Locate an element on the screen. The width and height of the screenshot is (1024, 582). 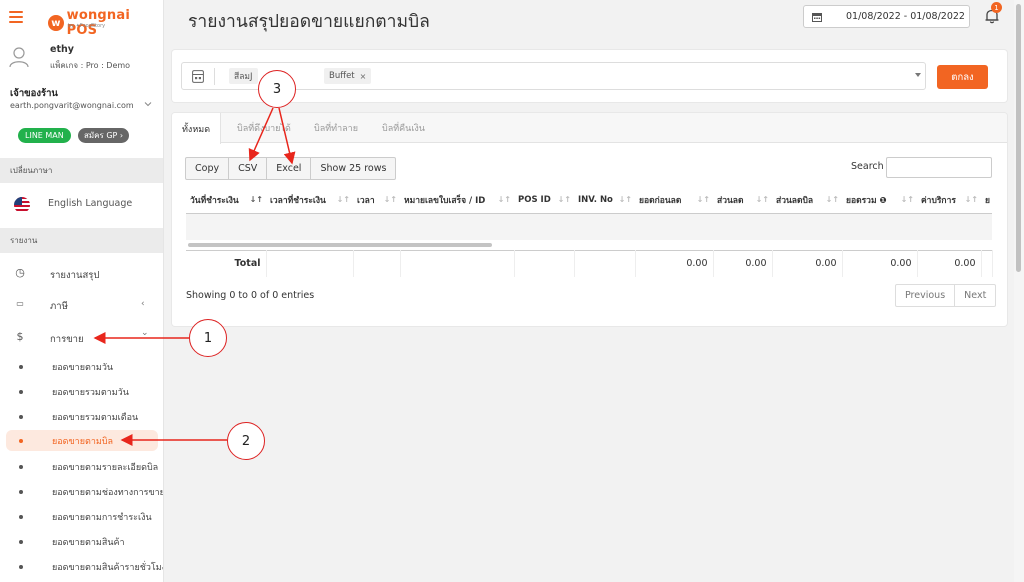
copy-button: Copy is located at coordinates (208, 168).